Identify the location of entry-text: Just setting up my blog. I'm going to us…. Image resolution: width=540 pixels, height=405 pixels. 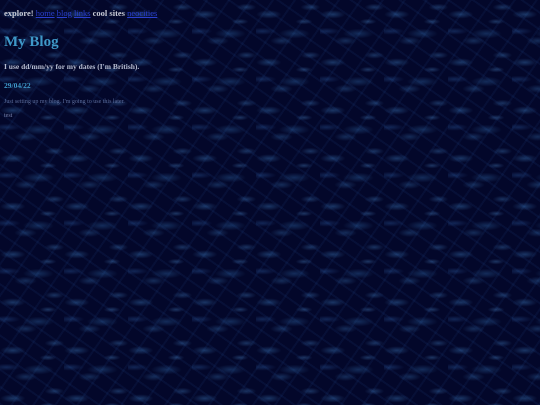
(64, 102).